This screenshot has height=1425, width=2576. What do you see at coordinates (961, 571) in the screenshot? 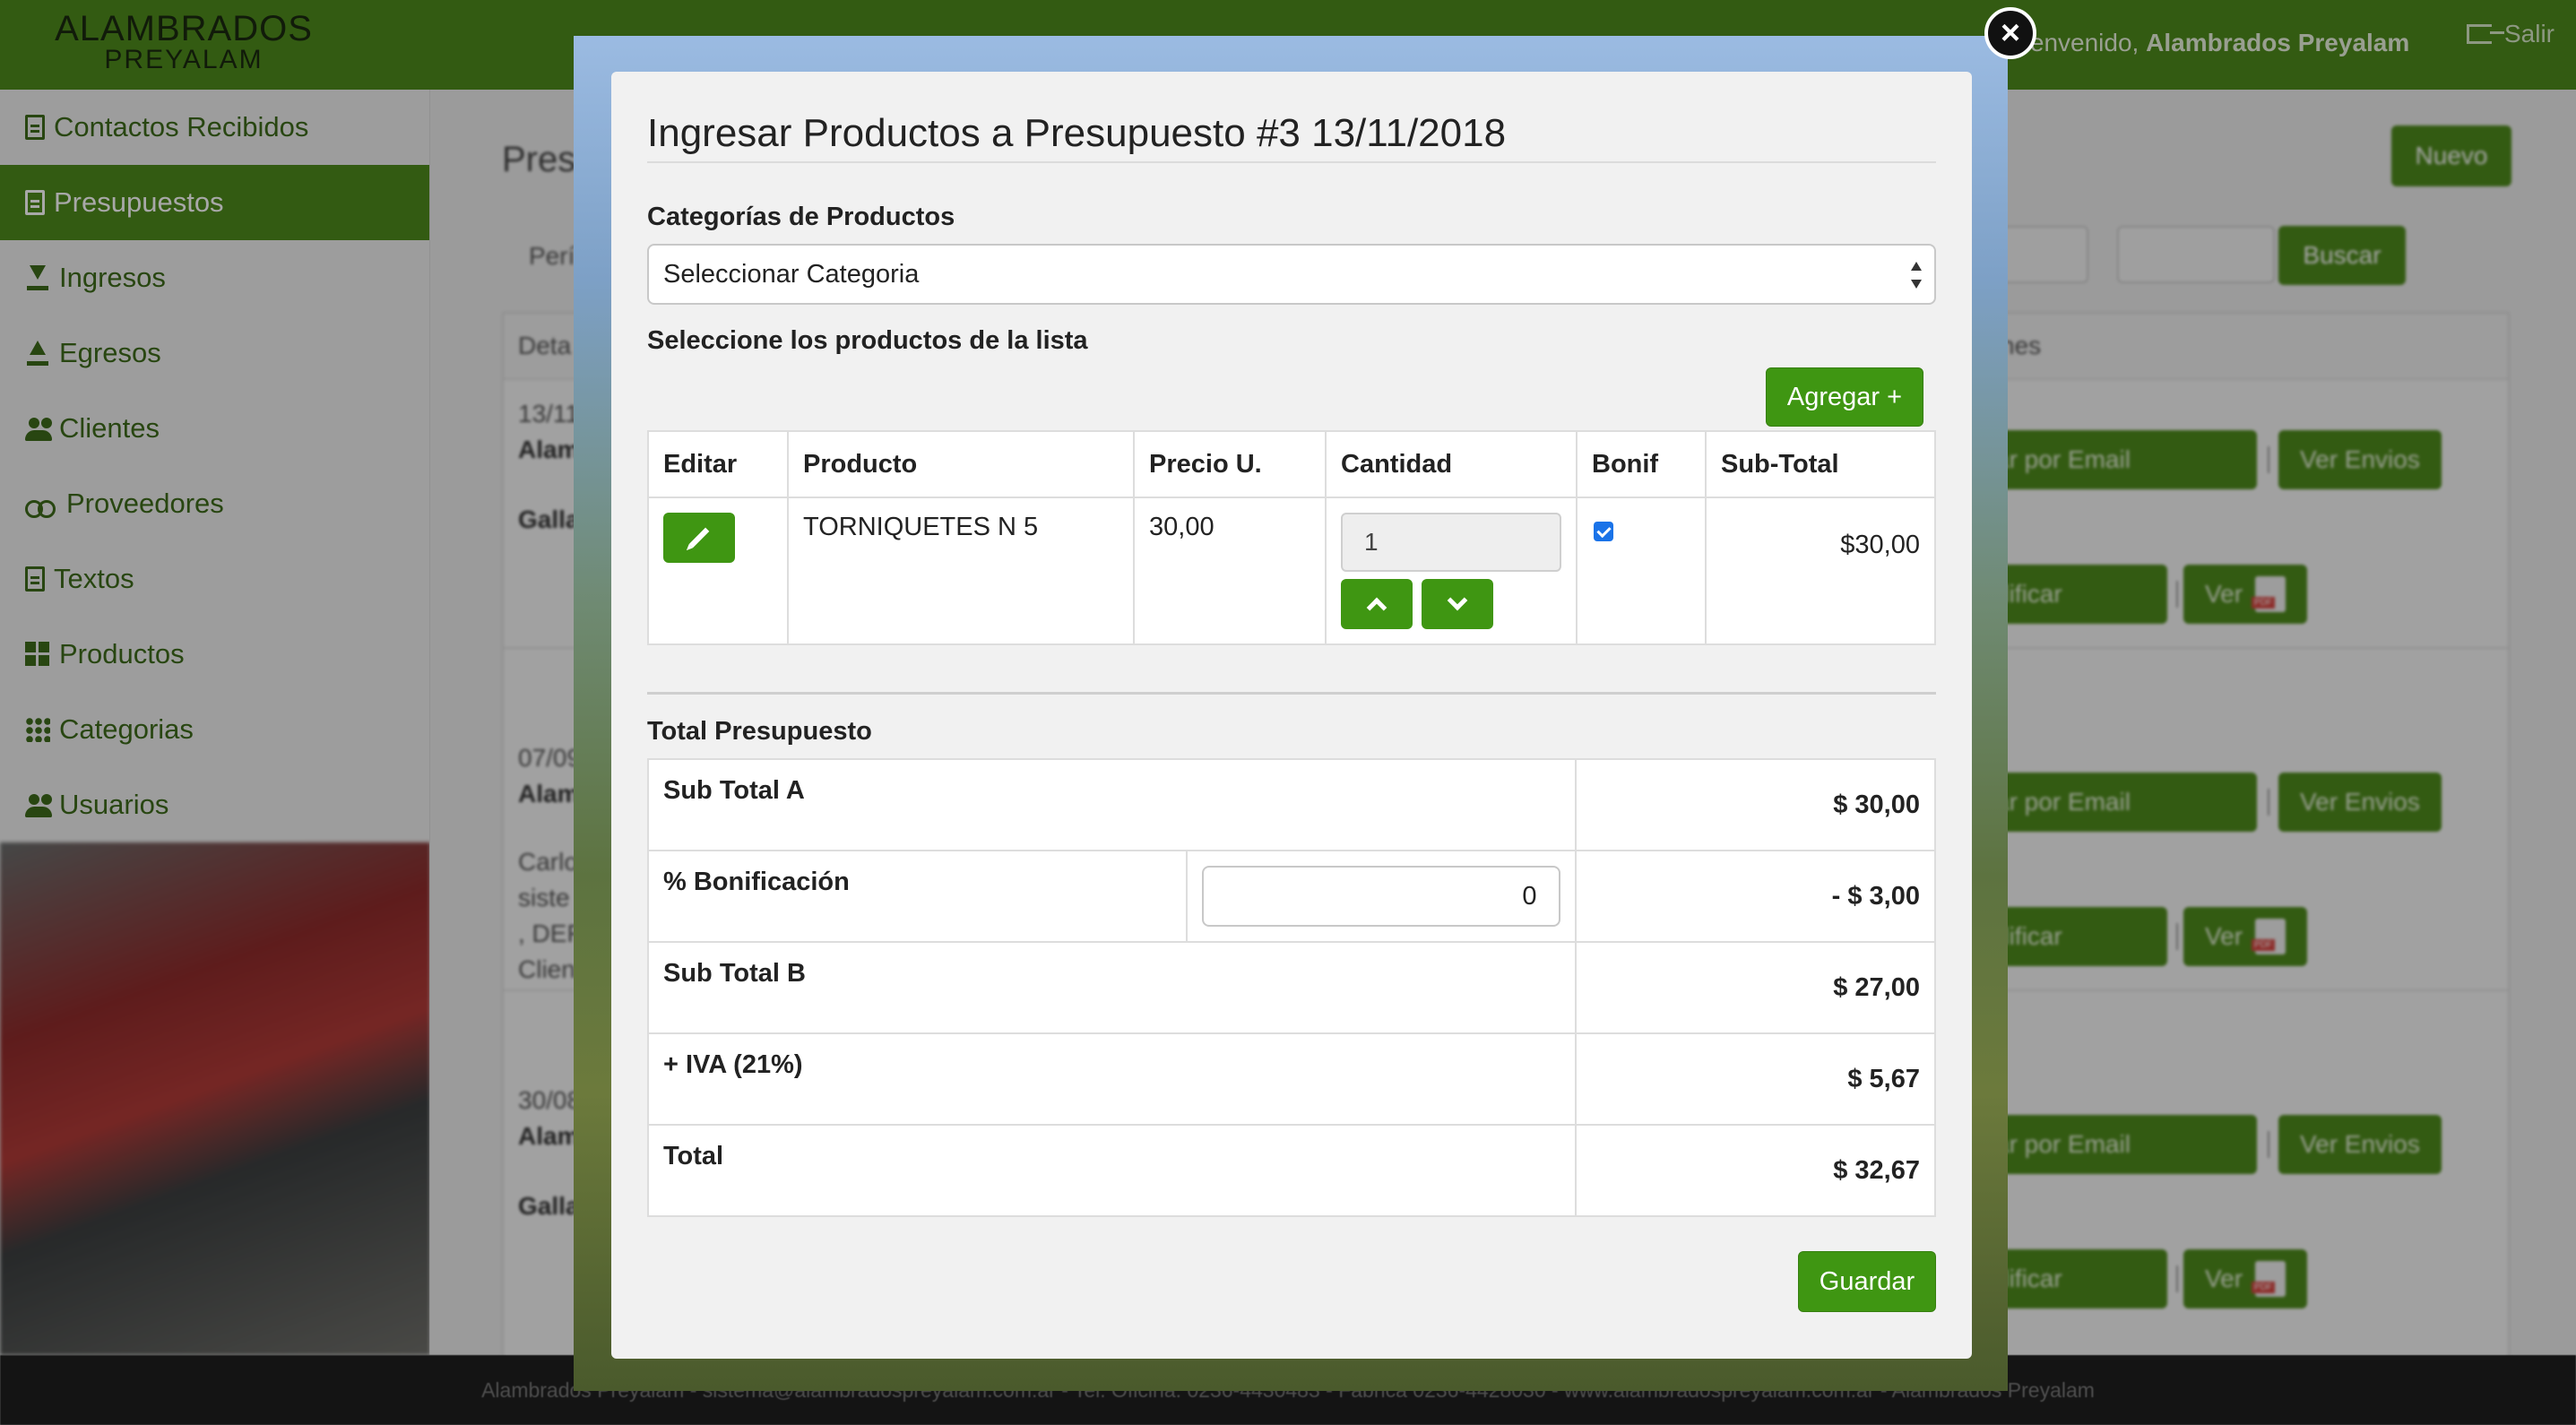
I see `product-name: TORNIQUETES N 5` at bounding box center [961, 571].